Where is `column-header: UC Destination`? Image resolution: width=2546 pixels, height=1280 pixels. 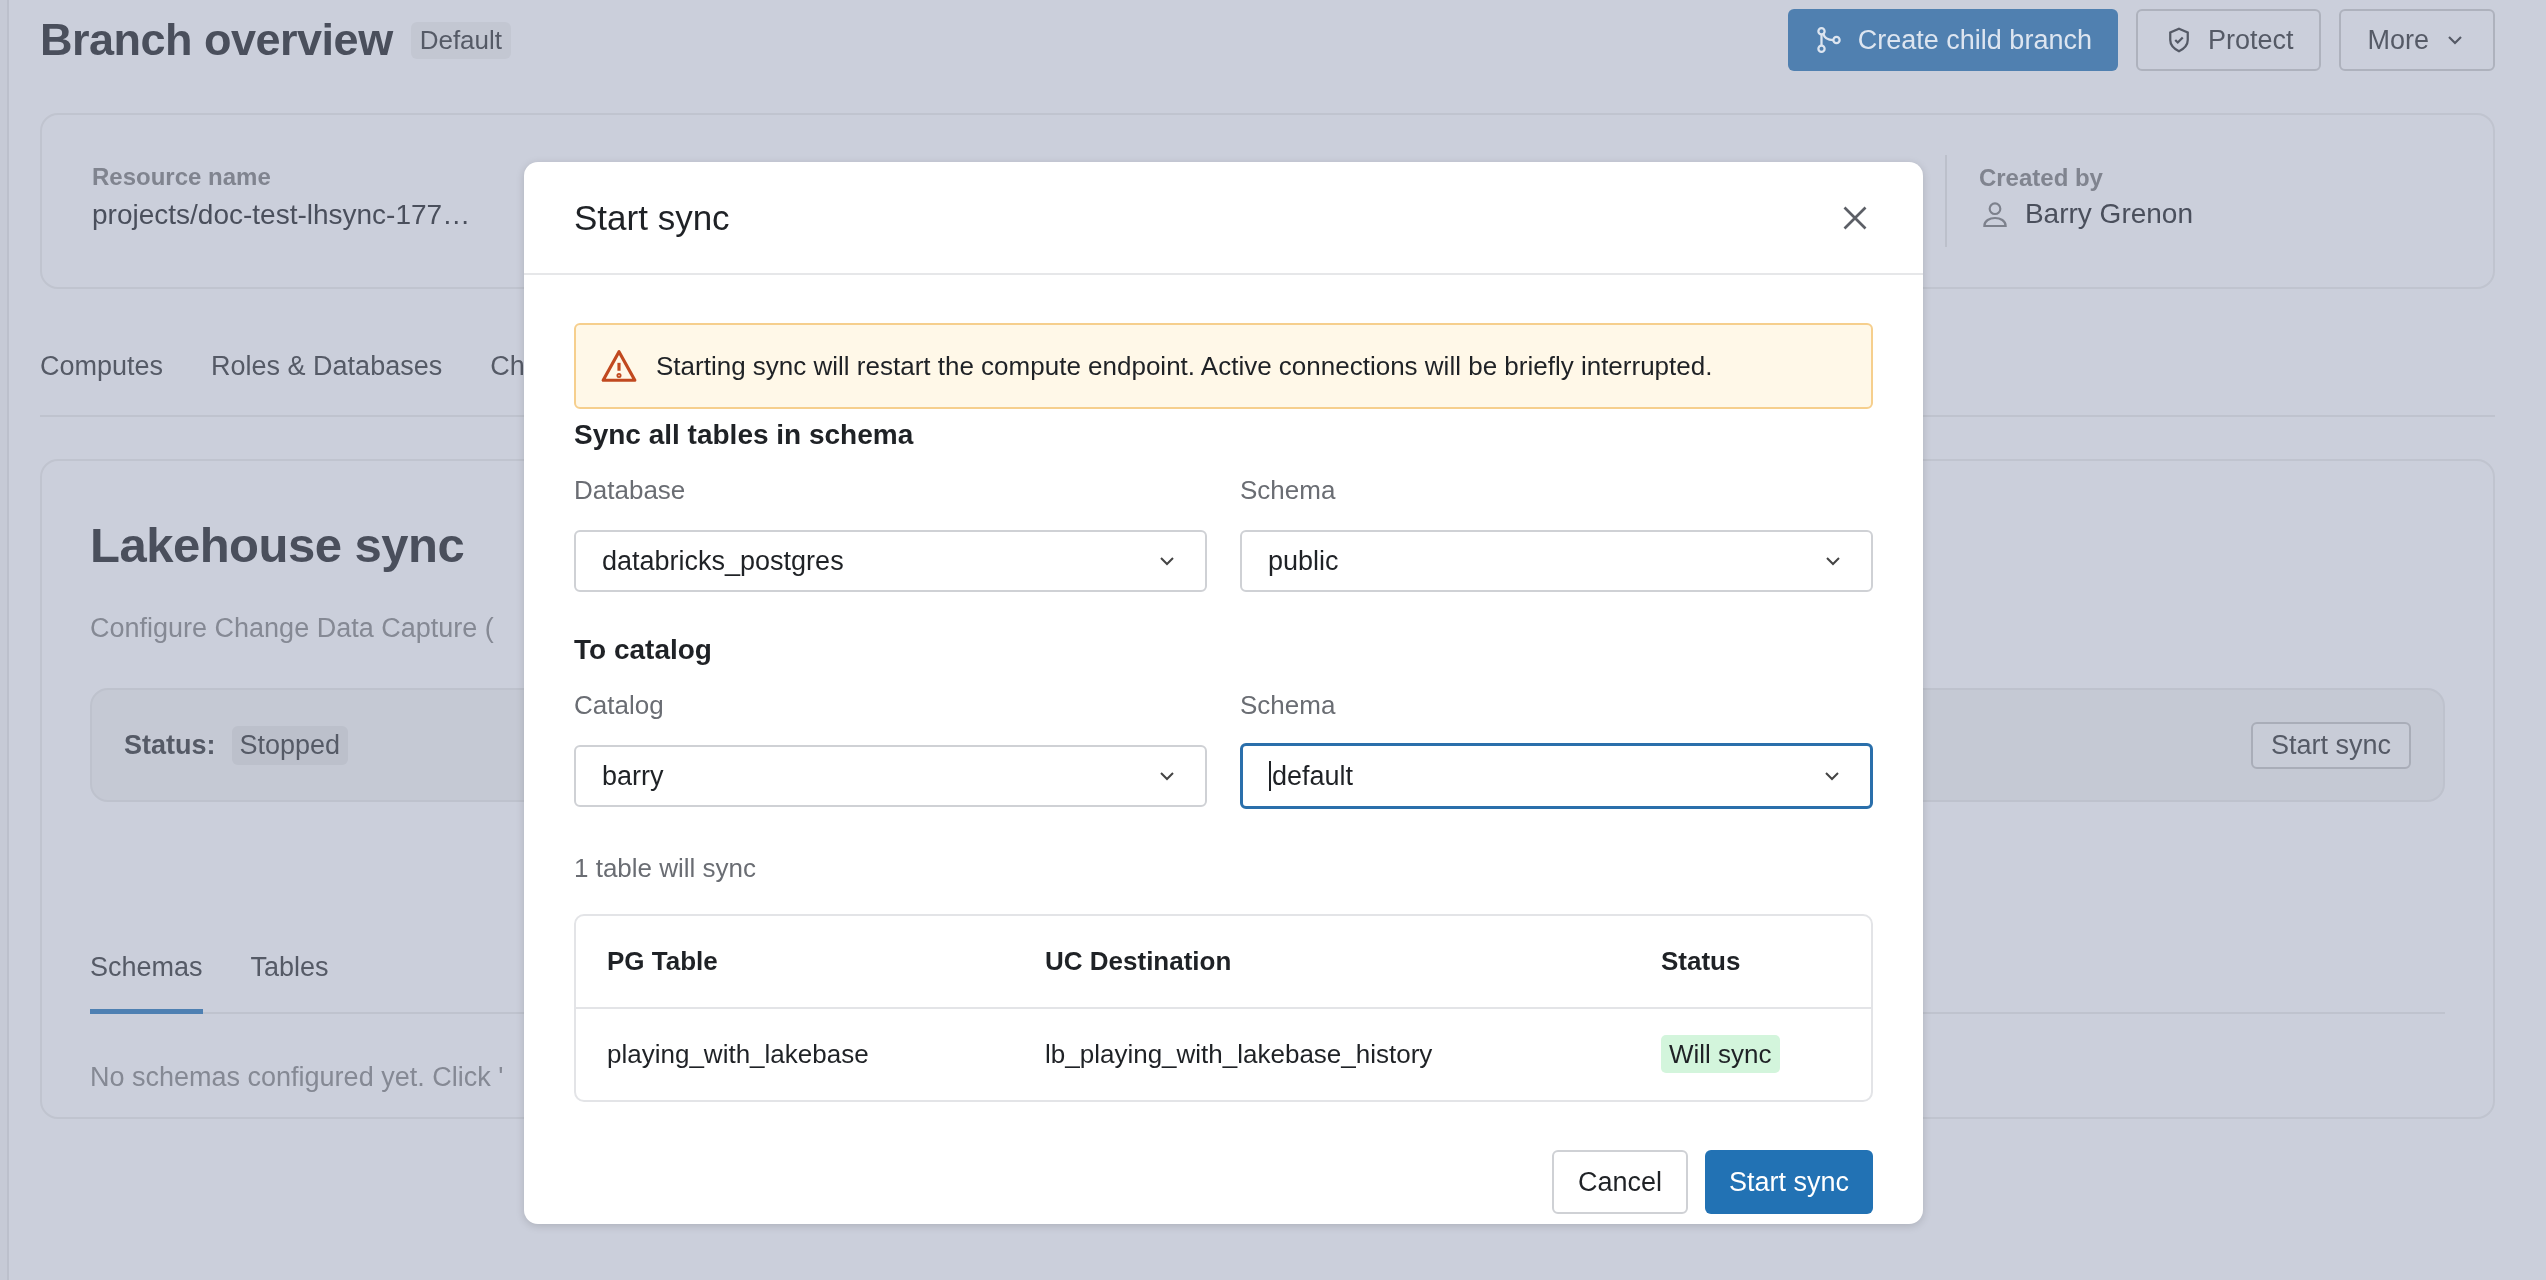
column-header: UC Destination is located at coordinates (1139, 961).